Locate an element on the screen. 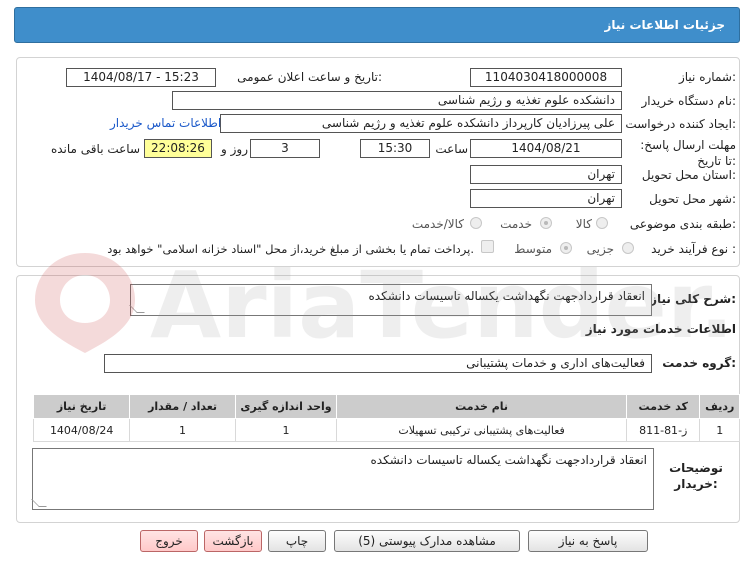  column-header-quantity: تعداد / مقدار is located at coordinates (182, 406).